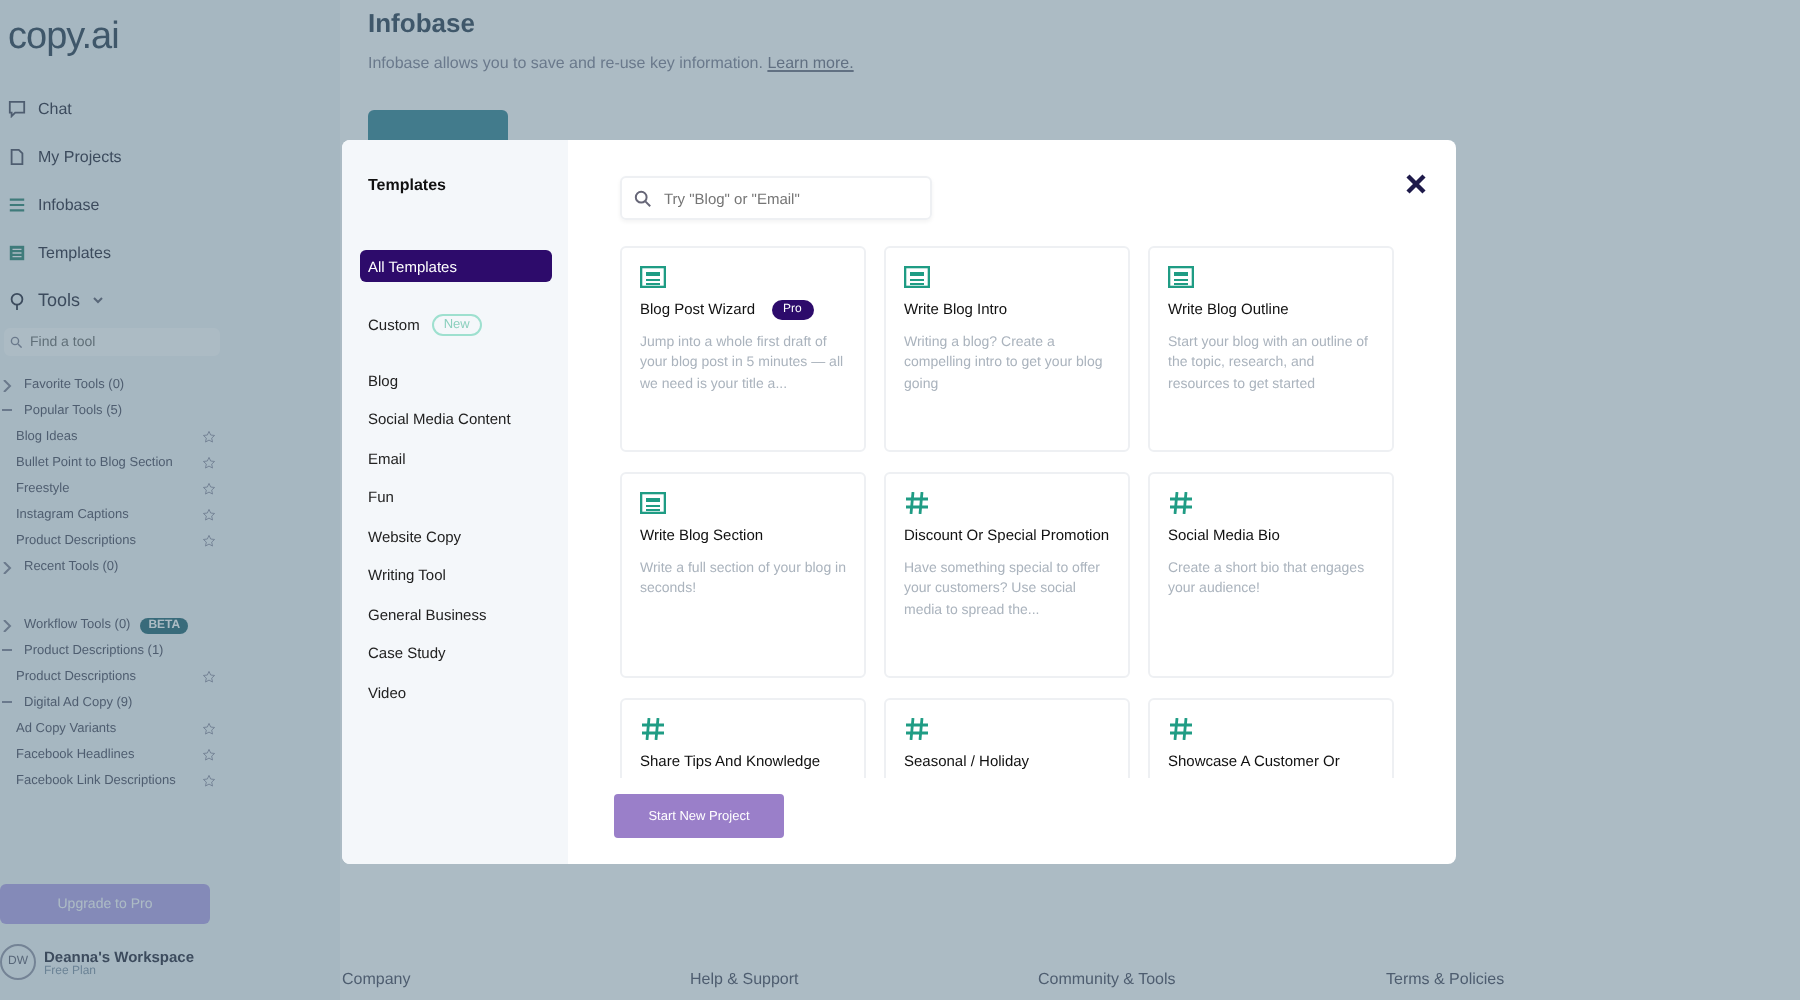 The image size is (1800, 1000). What do you see at coordinates (98, 300) in the screenshot?
I see `chevron-down-icon` at bounding box center [98, 300].